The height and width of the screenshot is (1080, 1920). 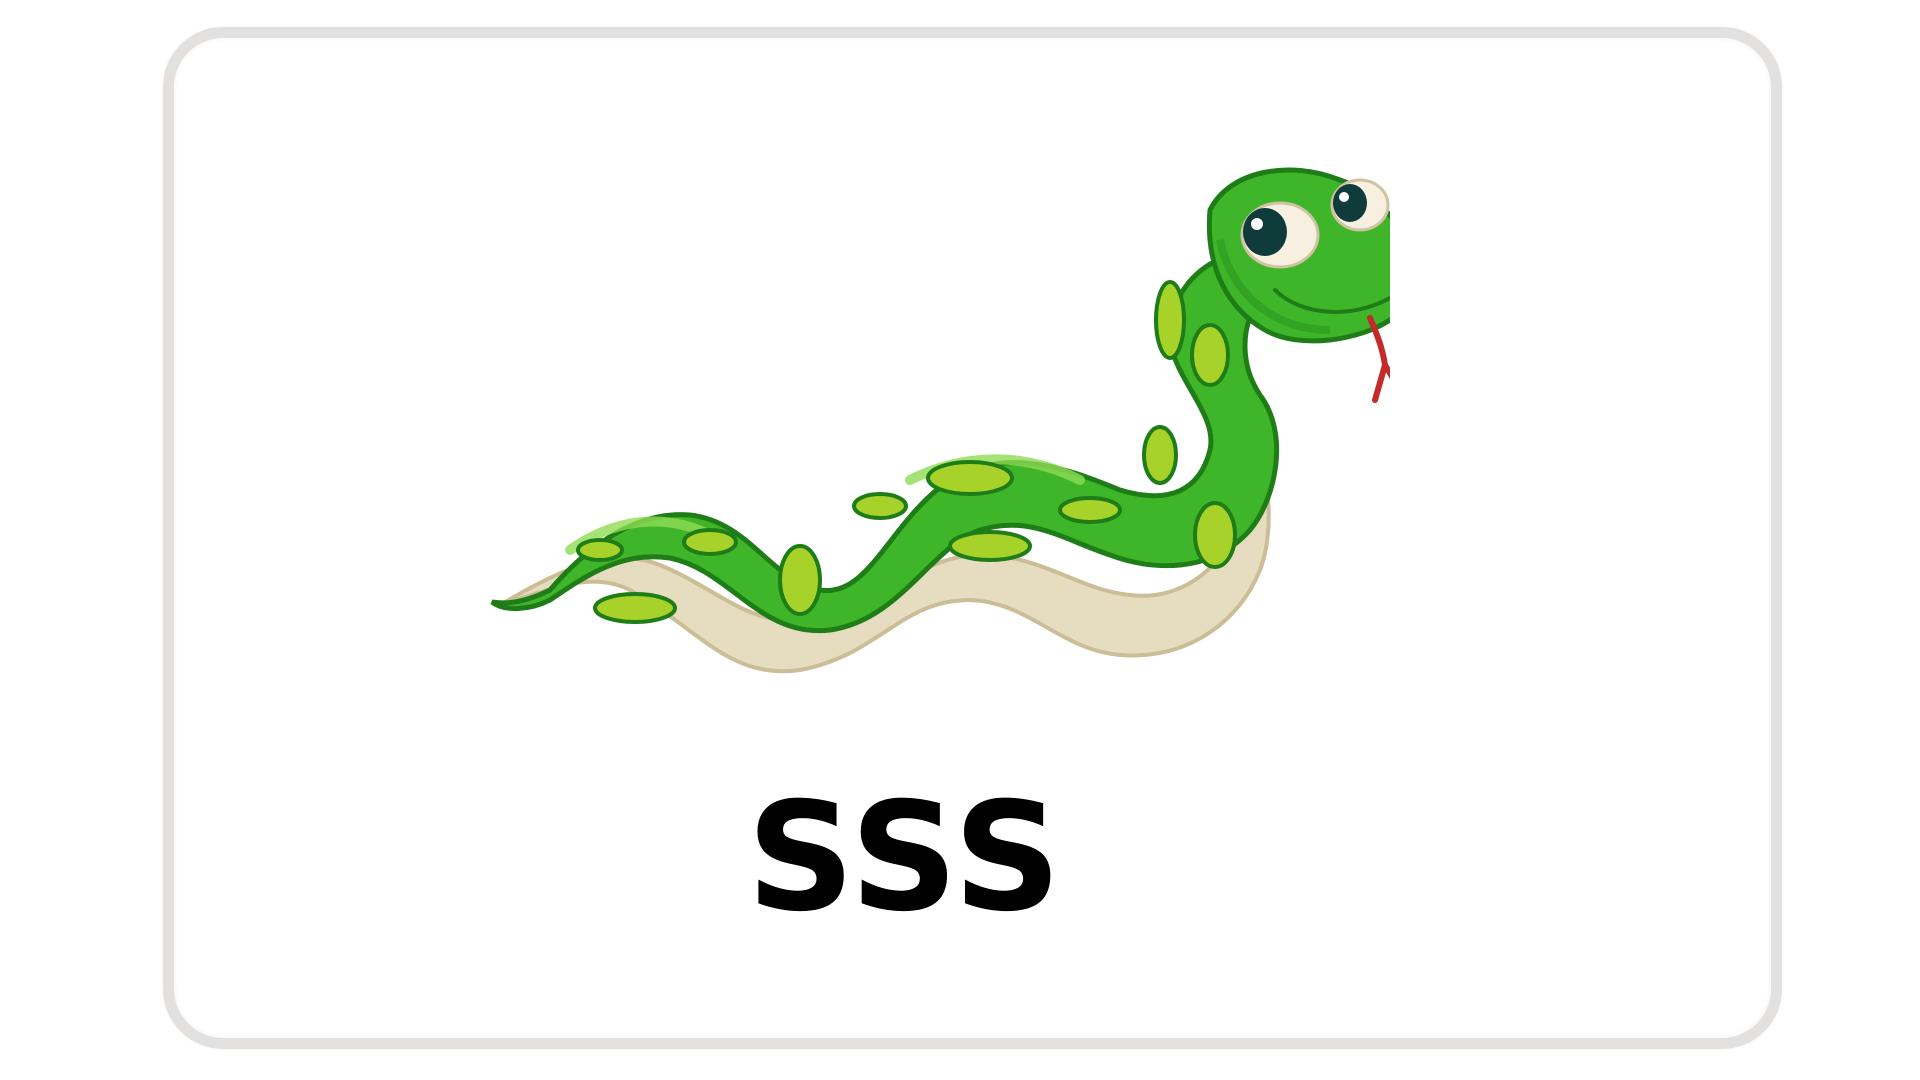 I want to click on snake-tongue, so click(x=1378, y=359).